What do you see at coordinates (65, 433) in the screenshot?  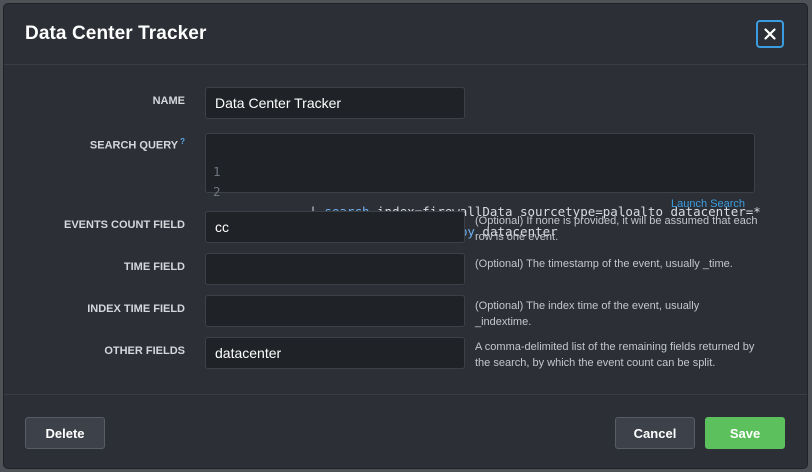 I see `delete-button: Delete` at bounding box center [65, 433].